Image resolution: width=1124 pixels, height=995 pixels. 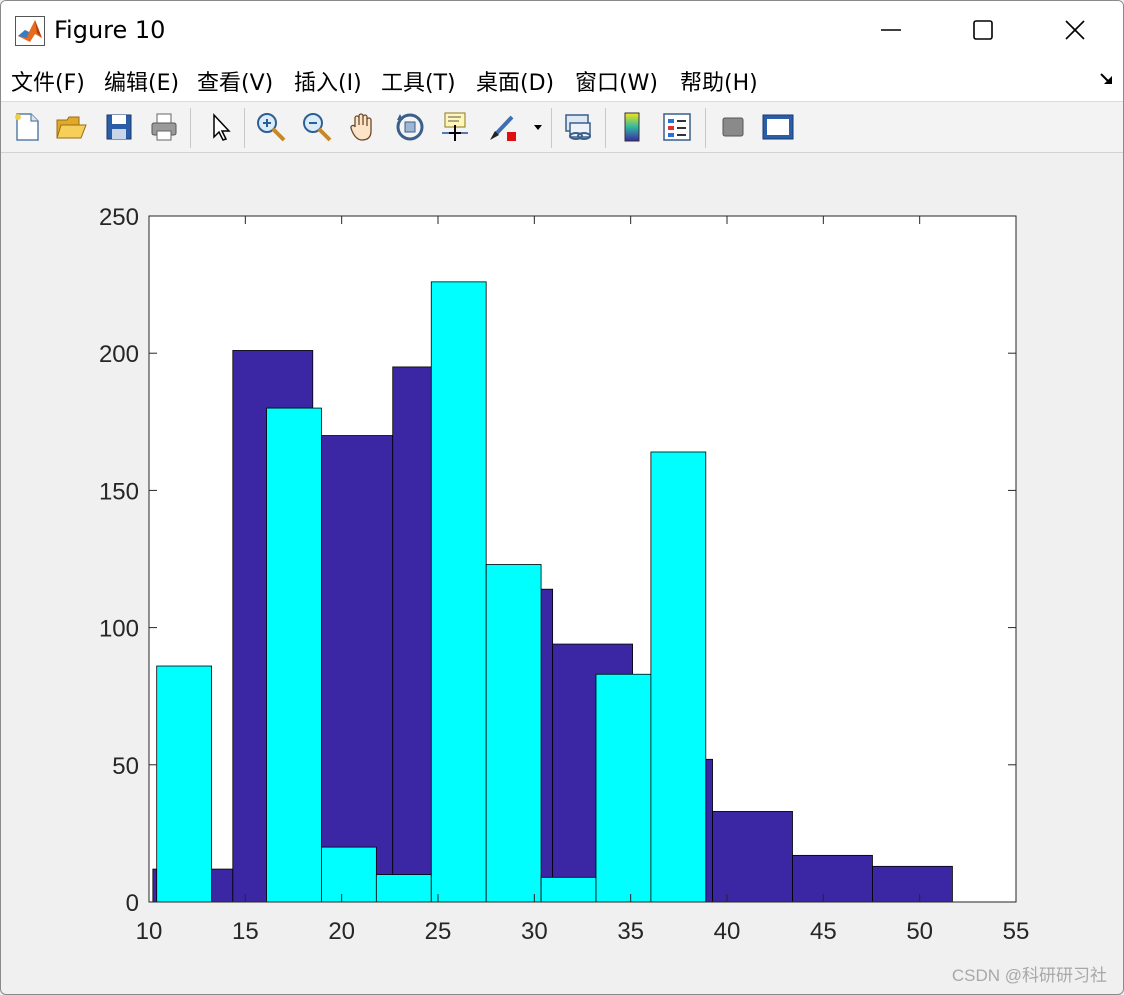 I want to click on close-icon, so click(x=1075, y=30).